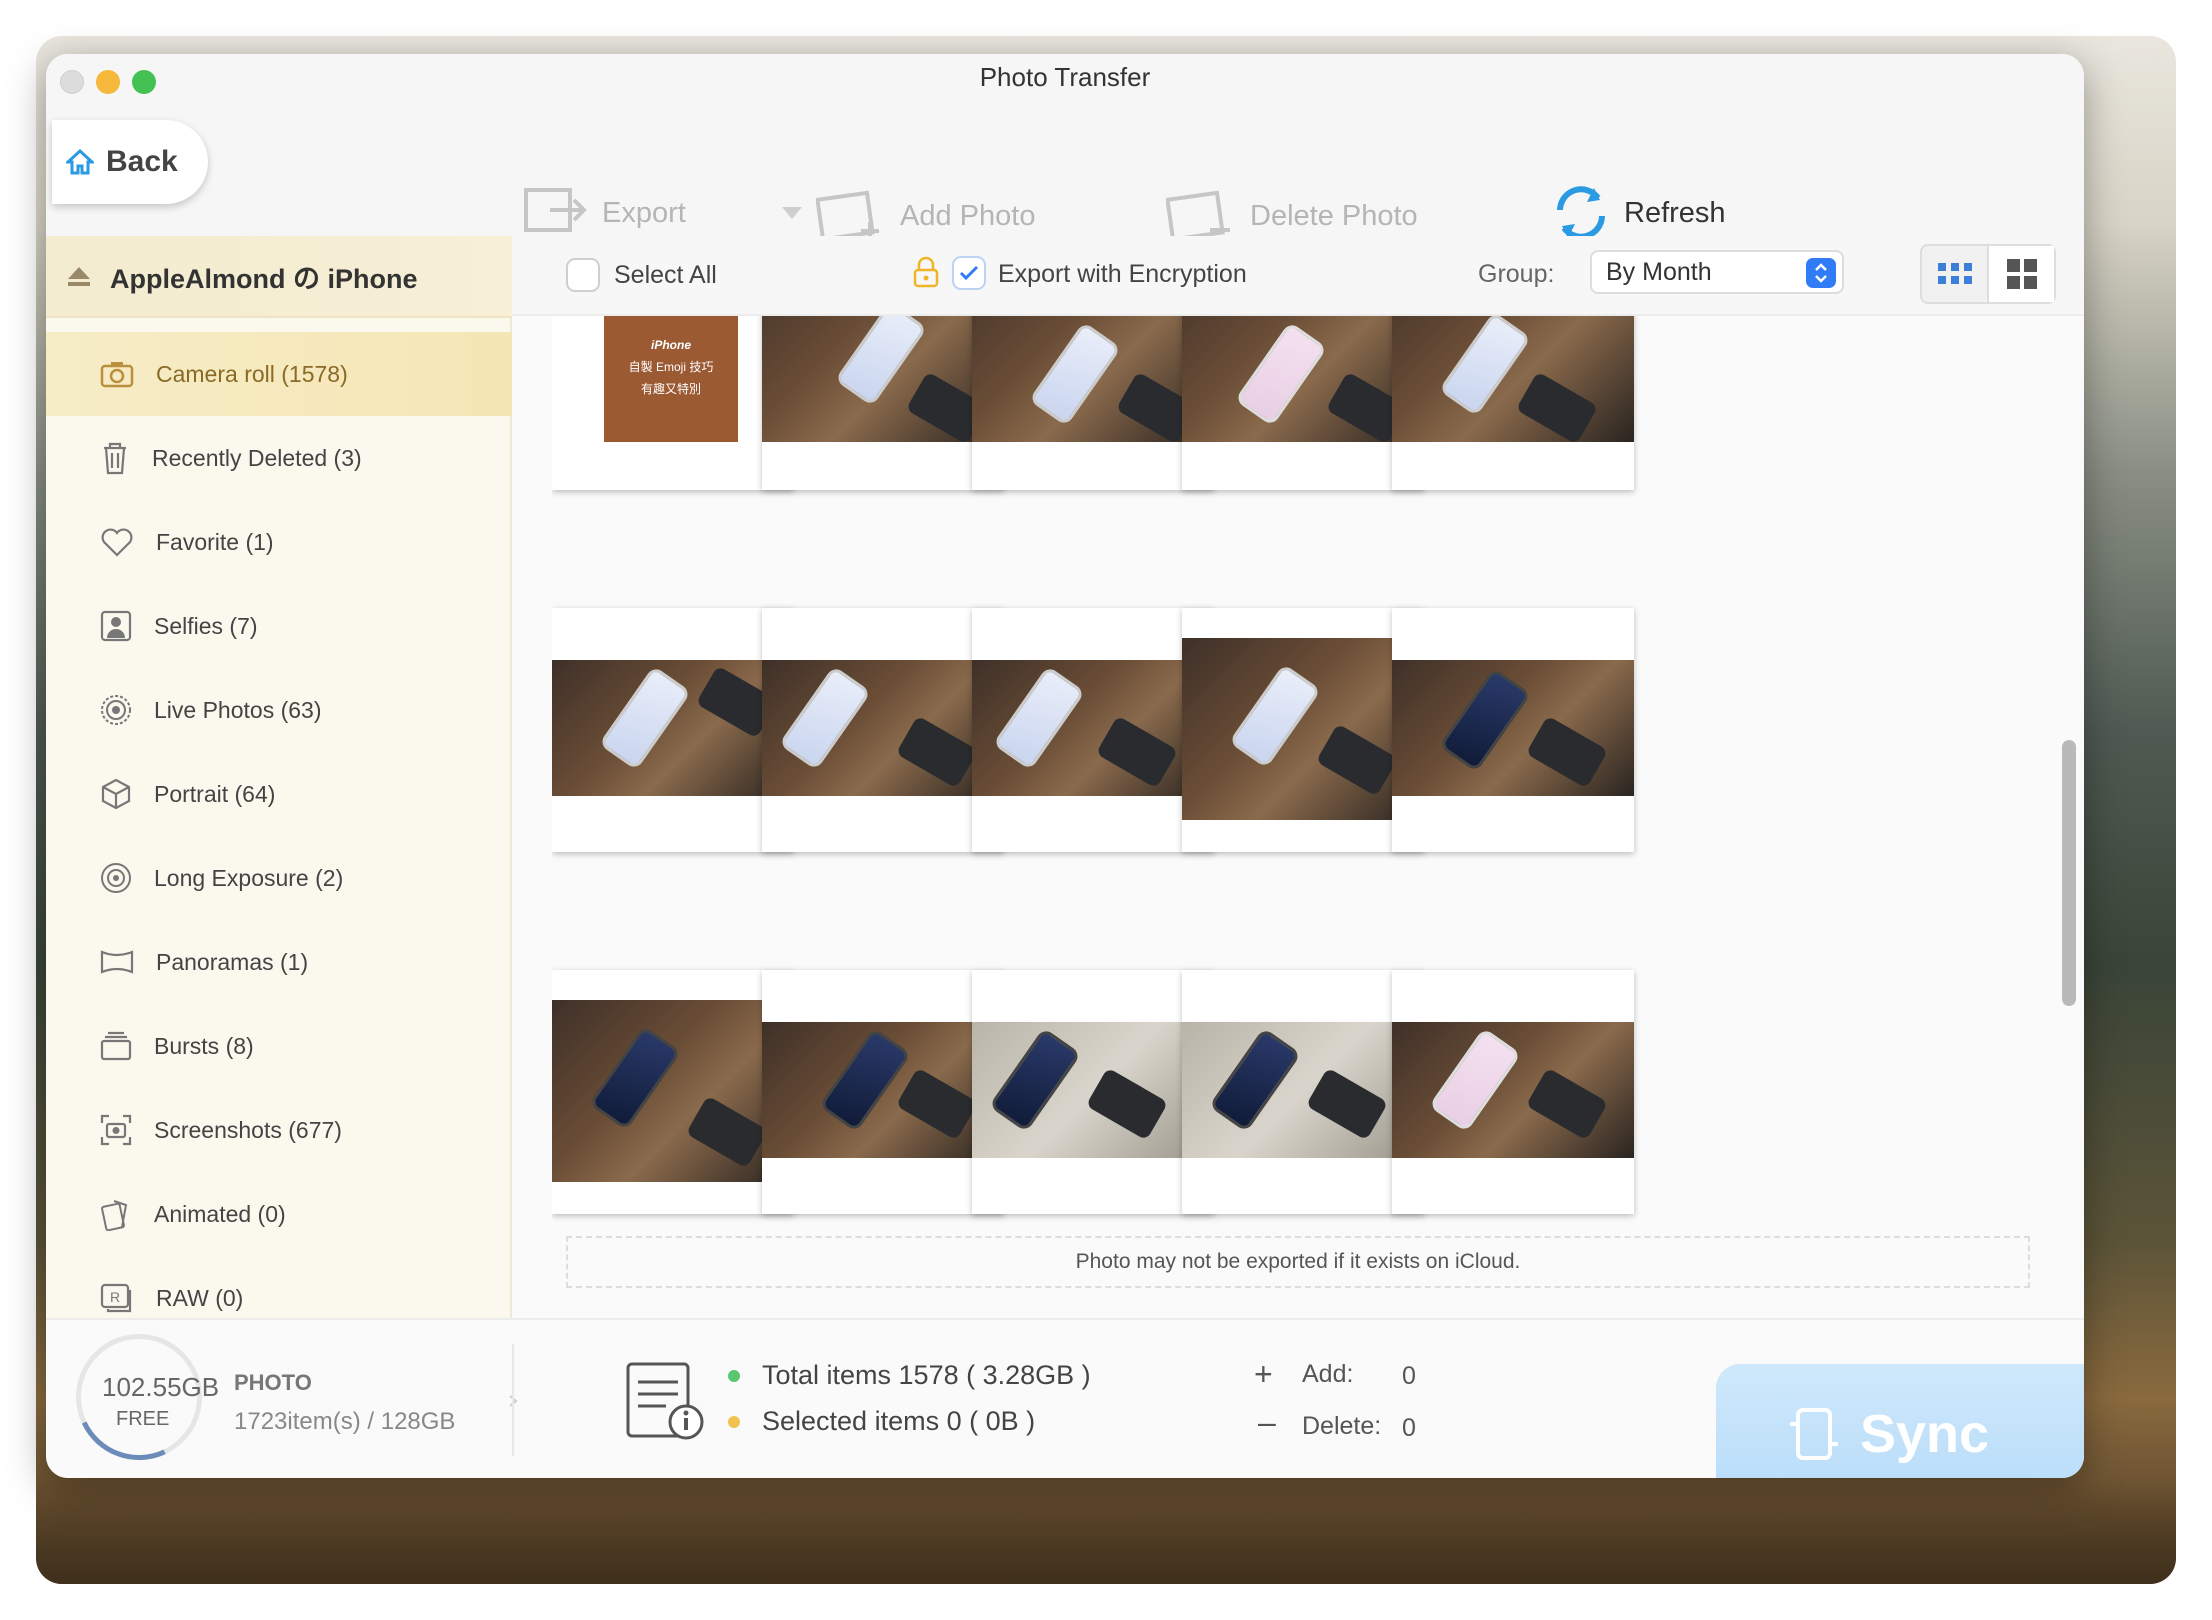  What do you see at coordinates (1065, 77) in the screenshot?
I see `window-title: Photo Transfer` at bounding box center [1065, 77].